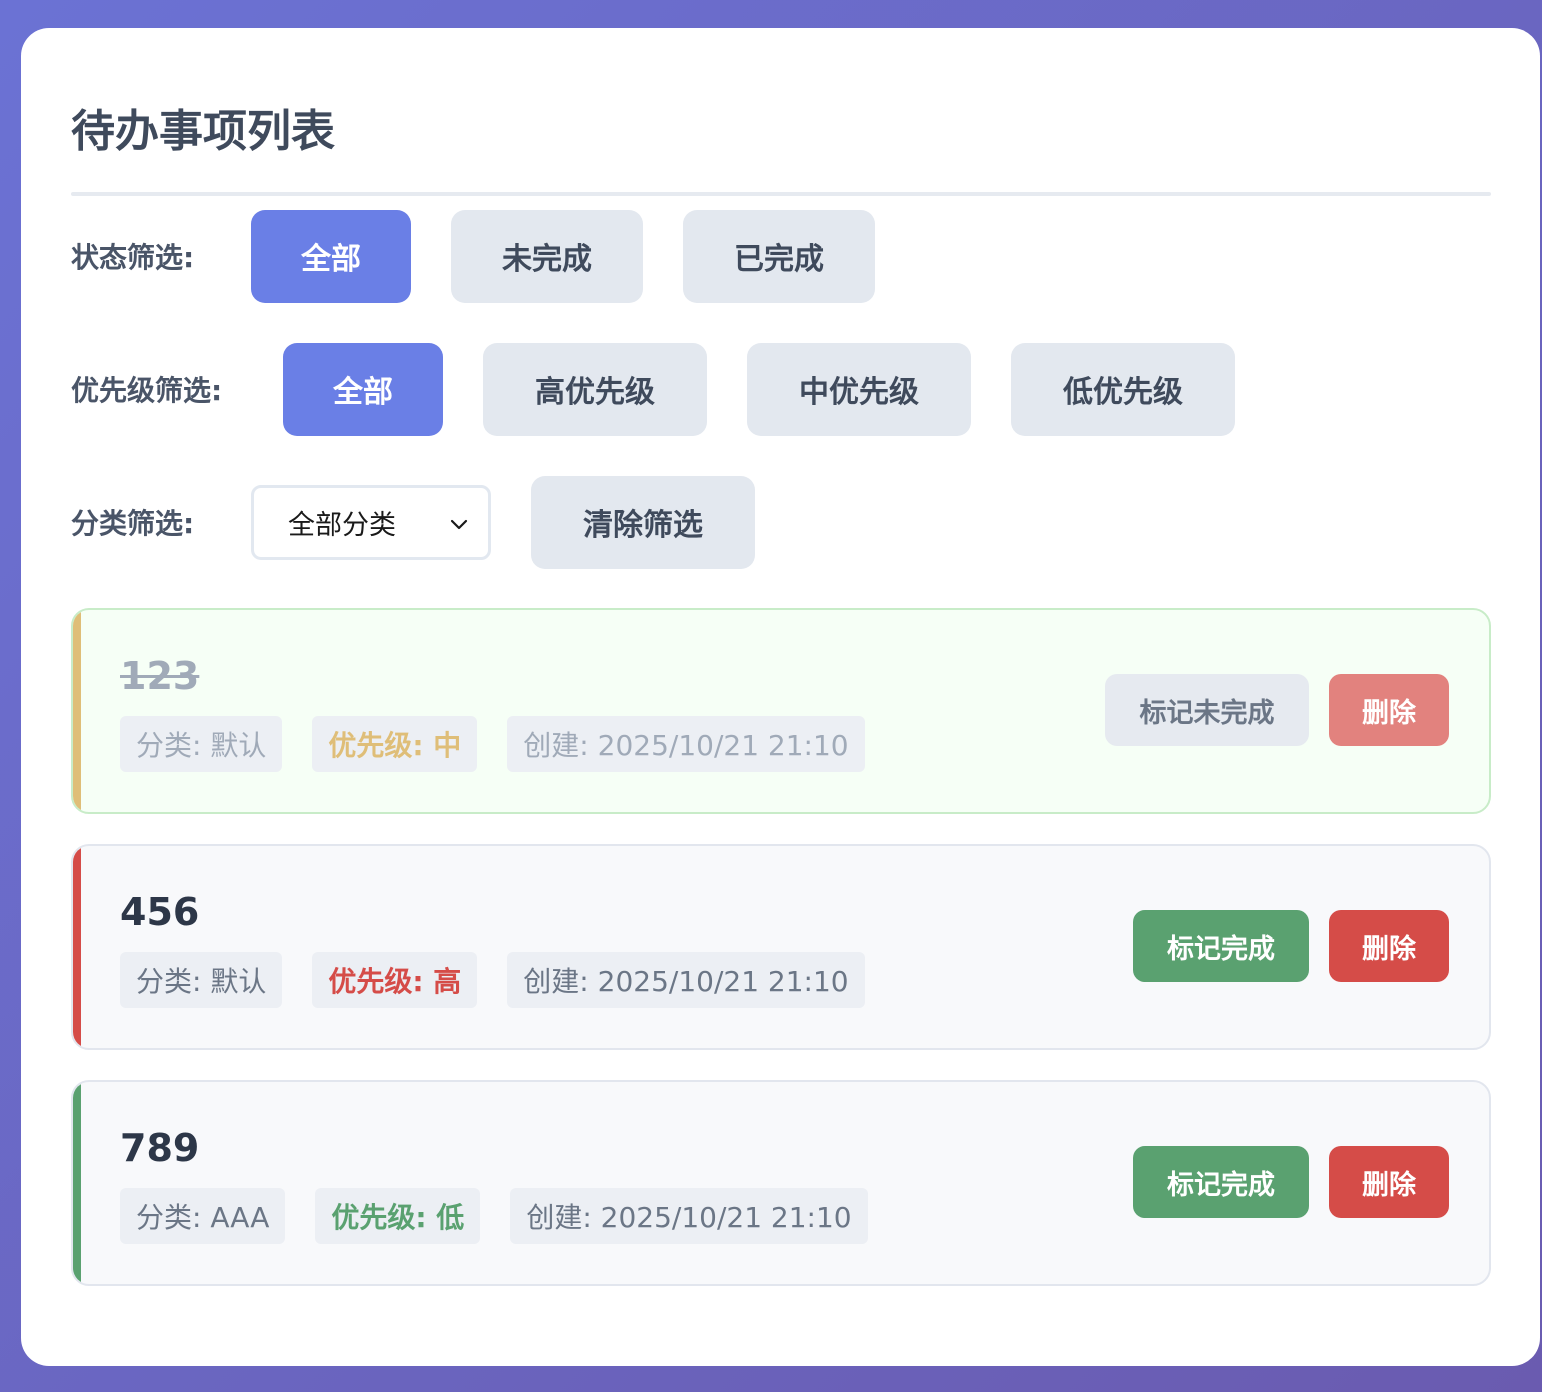 The image size is (1542, 1392). I want to click on priority-tag: 优先级: 低, so click(398, 1216).